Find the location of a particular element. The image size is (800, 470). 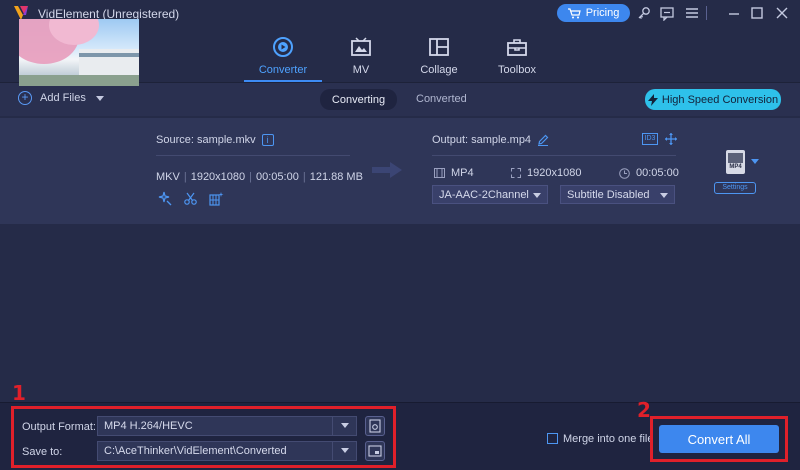

tab-converted: Converted is located at coordinates (441, 99).